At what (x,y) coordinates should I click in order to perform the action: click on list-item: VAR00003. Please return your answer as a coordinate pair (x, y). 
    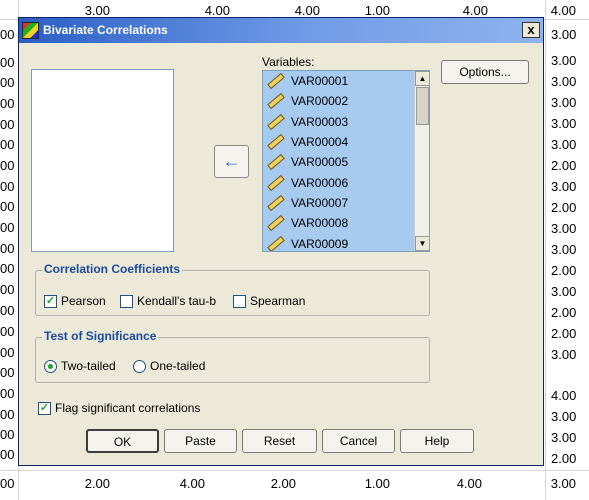
    Looking at the image, I should click on (339, 122).